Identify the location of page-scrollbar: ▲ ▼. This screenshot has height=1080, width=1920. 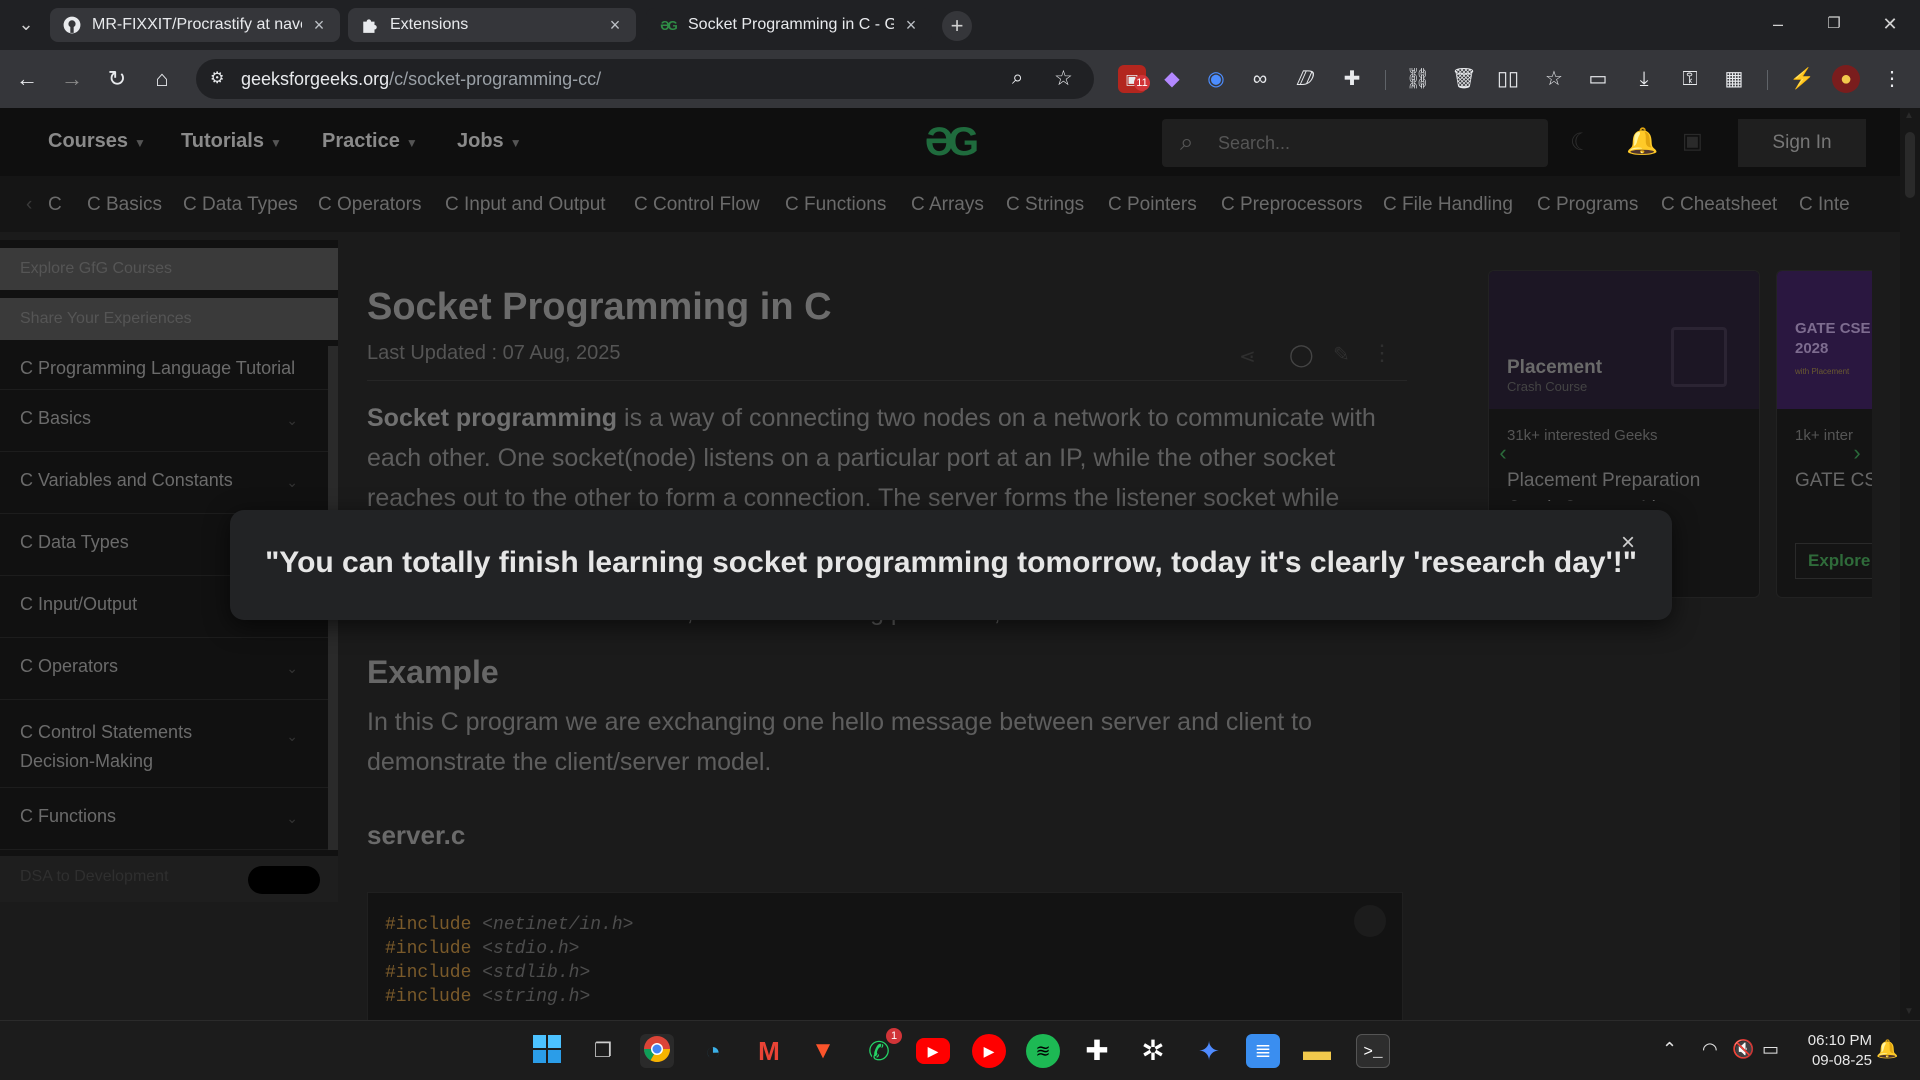
(1910, 564).